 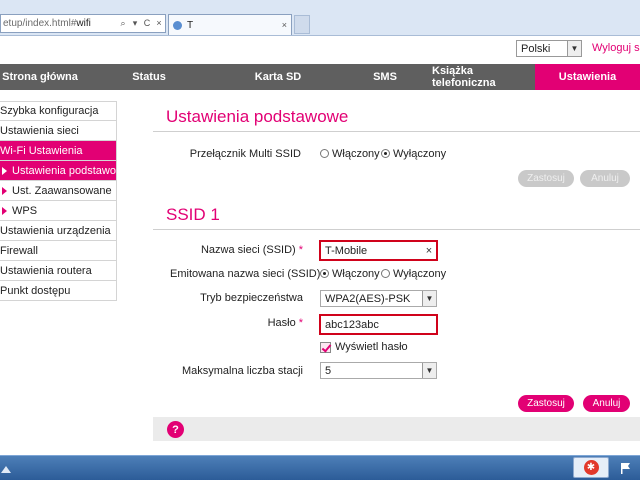 I want to click on address-url-hash: wifi, so click(x=83, y=23).